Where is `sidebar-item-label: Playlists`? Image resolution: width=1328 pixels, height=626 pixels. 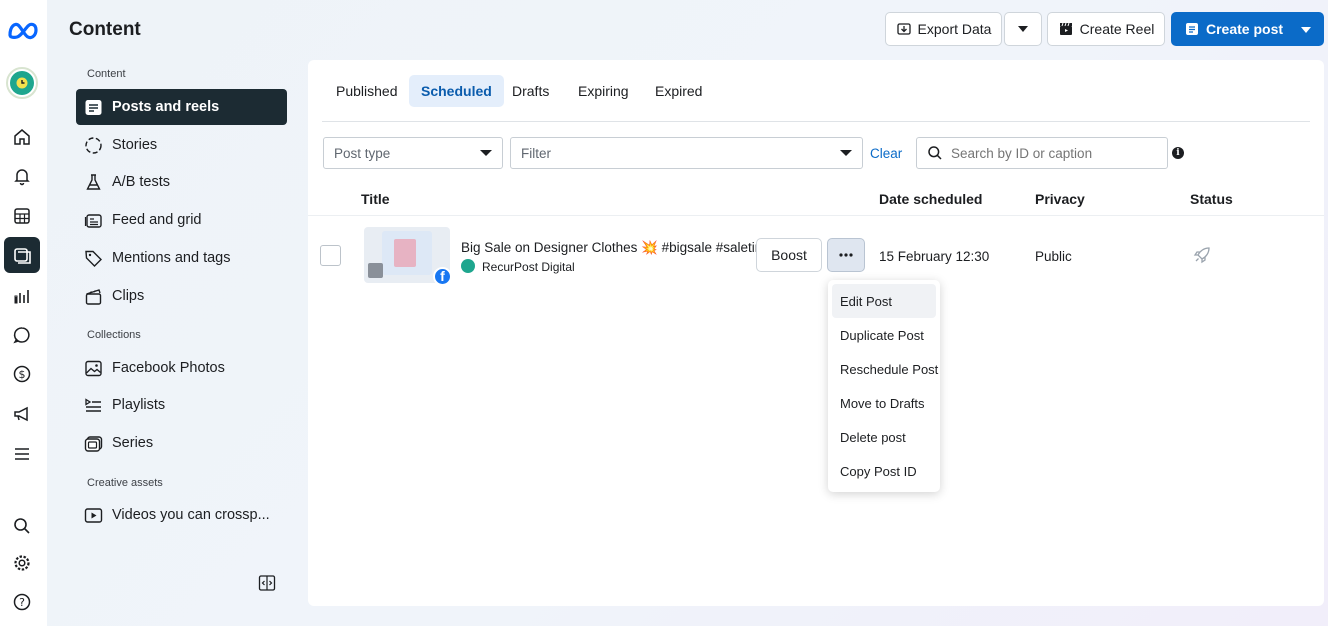 sidebar-item-label: Playlists is located at coordinates (139, 405).